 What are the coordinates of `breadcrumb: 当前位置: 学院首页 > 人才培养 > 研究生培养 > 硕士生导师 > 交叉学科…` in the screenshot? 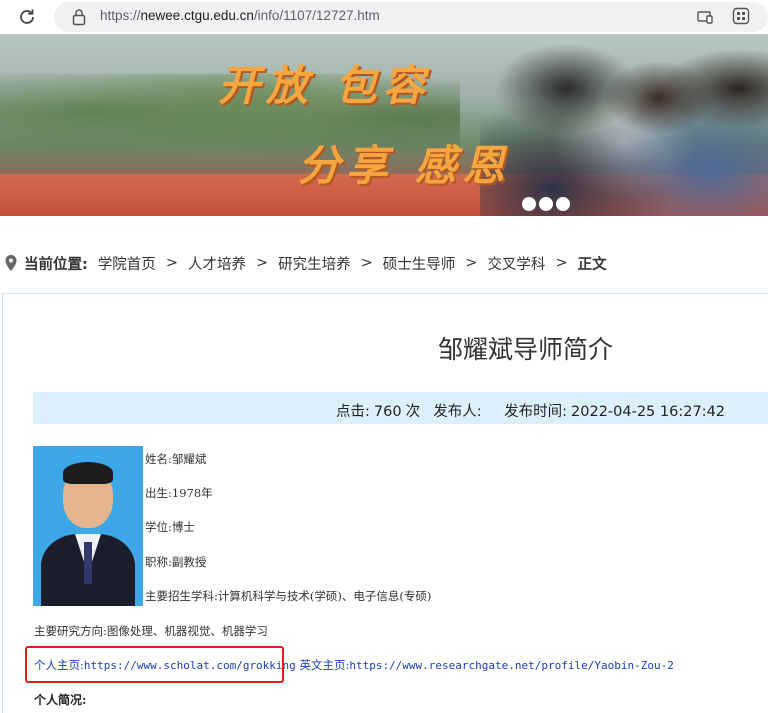 It's located at (305, 263).